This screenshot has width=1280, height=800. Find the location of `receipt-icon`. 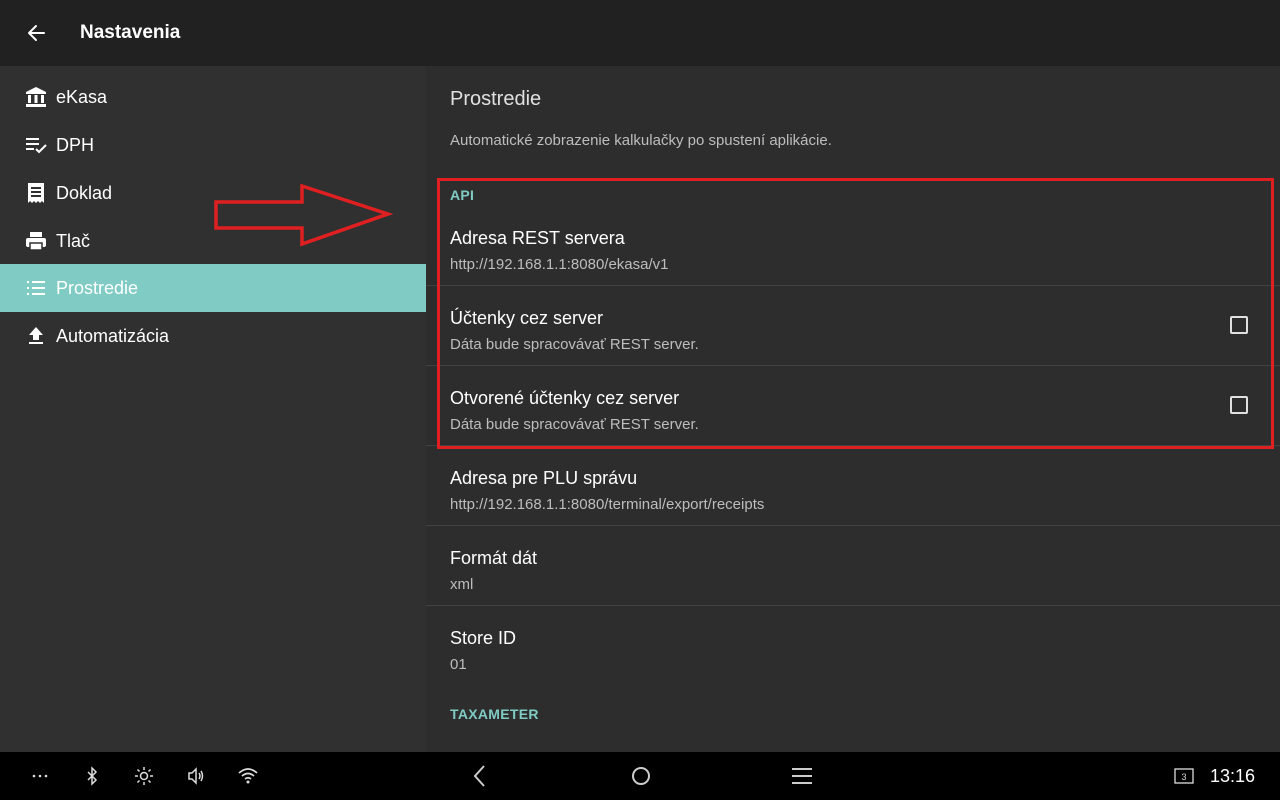

receipt-icon is located at coordinates (36, 193).